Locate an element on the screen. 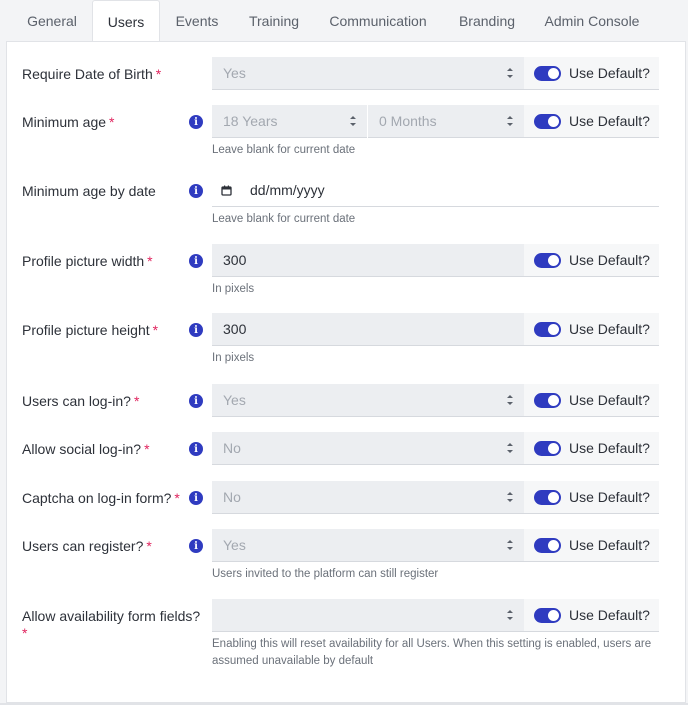 This screenshot has height=705, width=688. setting-label: Require Date of Birth * is located at coordinates (92, 74).